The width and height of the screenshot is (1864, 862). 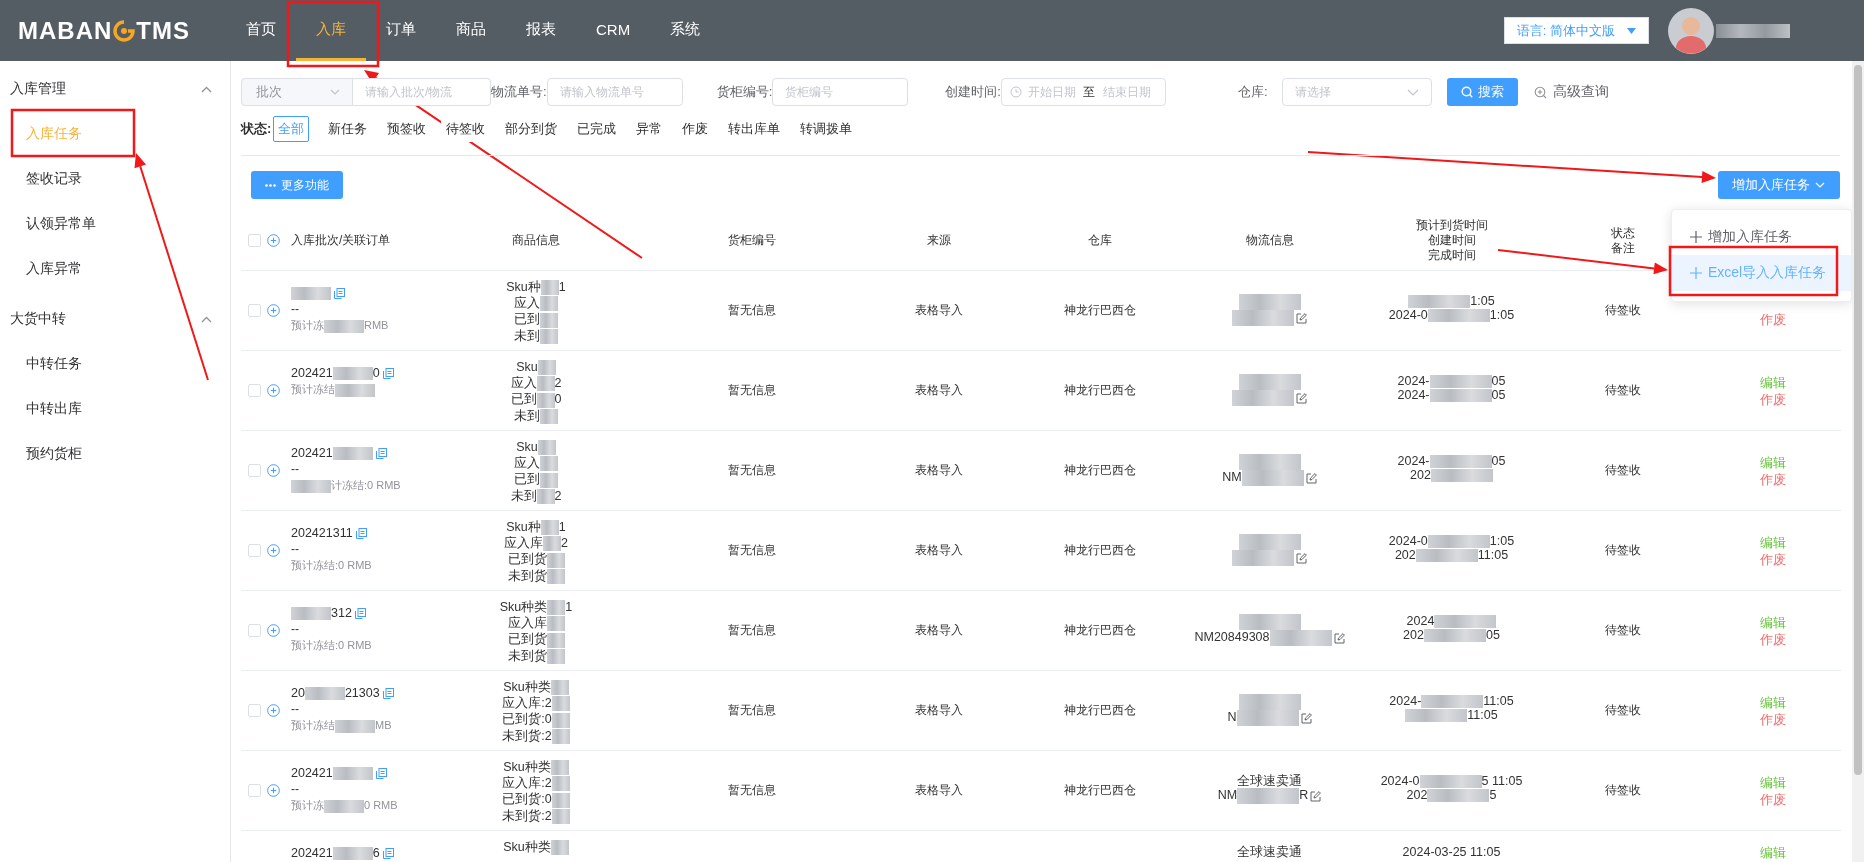 I want to click on batch-input: 请输入批次/物流, so click(x=422, y=92).